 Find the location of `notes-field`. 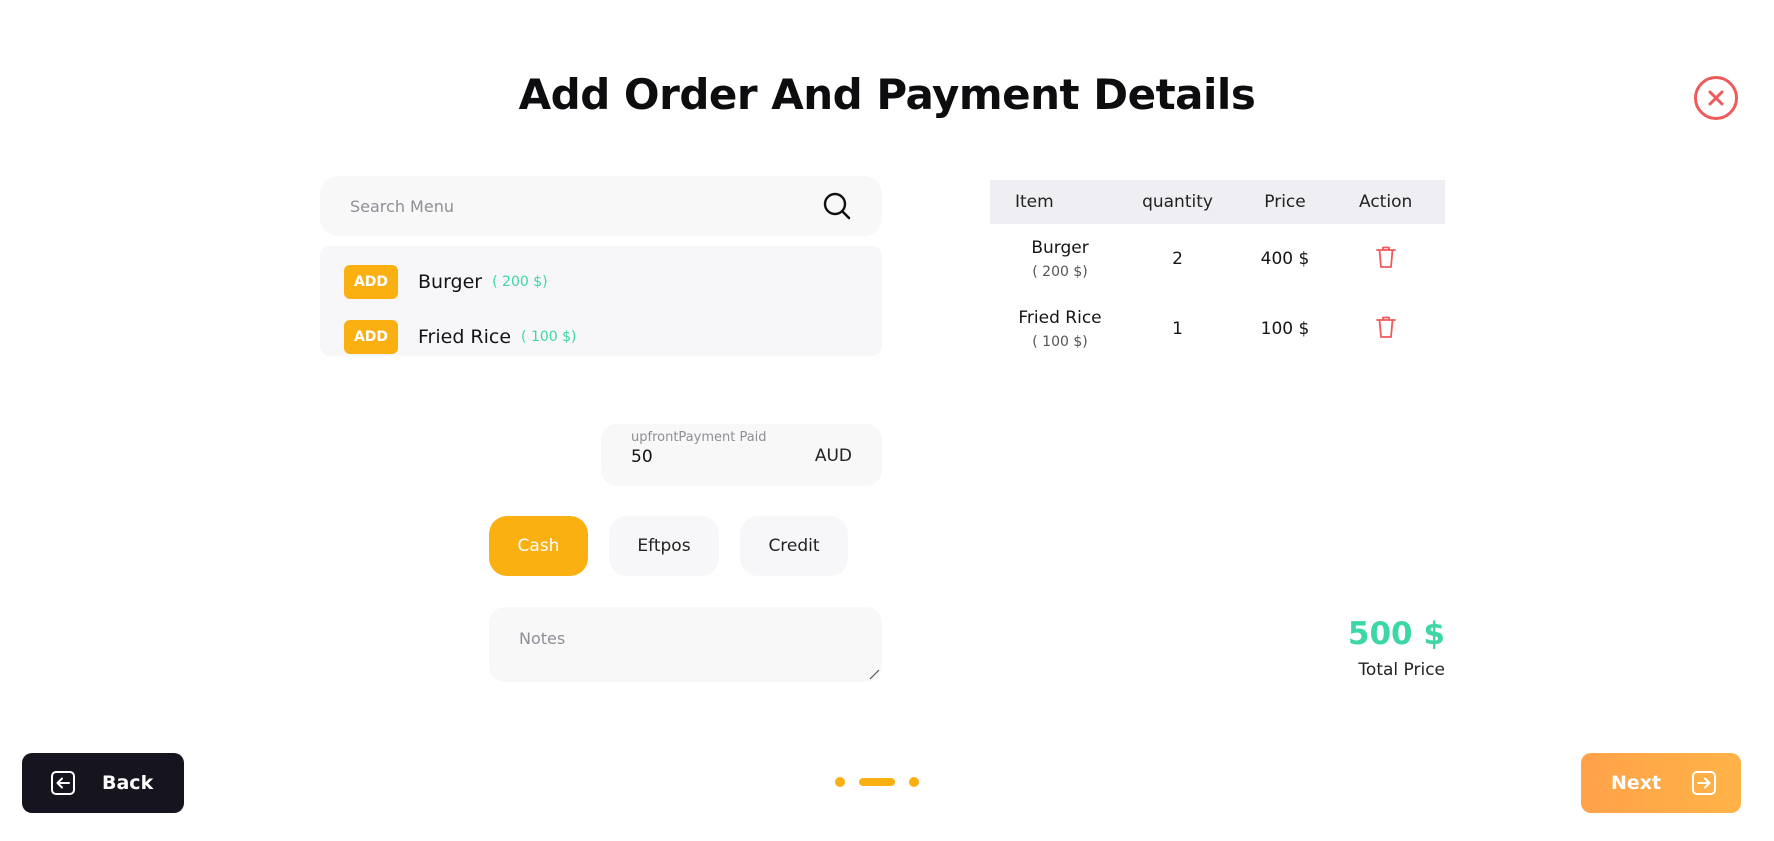

notes-field is located at coordinates (685, 644).